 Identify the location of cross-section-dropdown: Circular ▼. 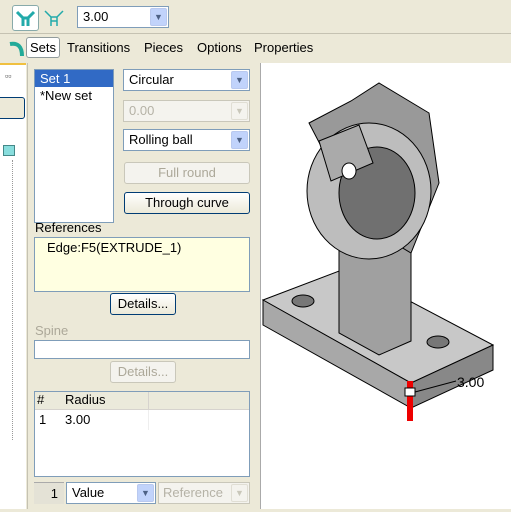
(186, 80).